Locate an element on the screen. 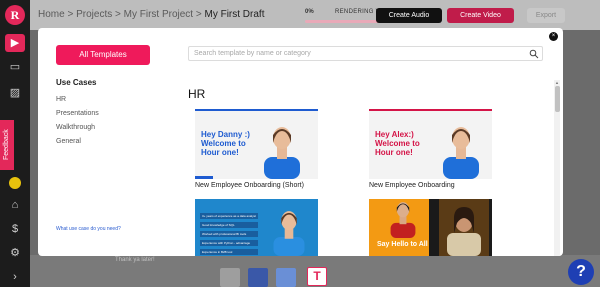  requirement-line: Worked with professional BI tools is located at coordinates (229, 234).